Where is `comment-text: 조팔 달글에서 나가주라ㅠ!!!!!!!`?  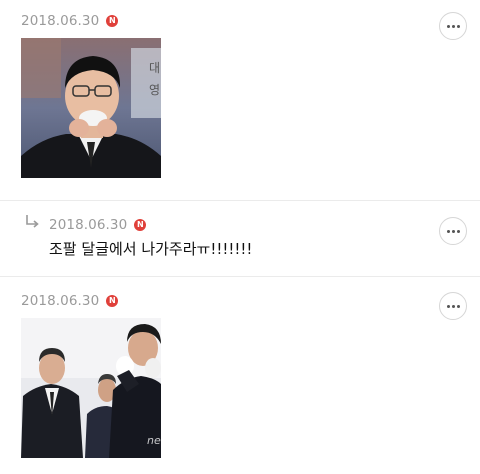 comment-text: 조팔 달글에서 나가주라ㅠ!!!!!!! is located at coordinates (151, 249).